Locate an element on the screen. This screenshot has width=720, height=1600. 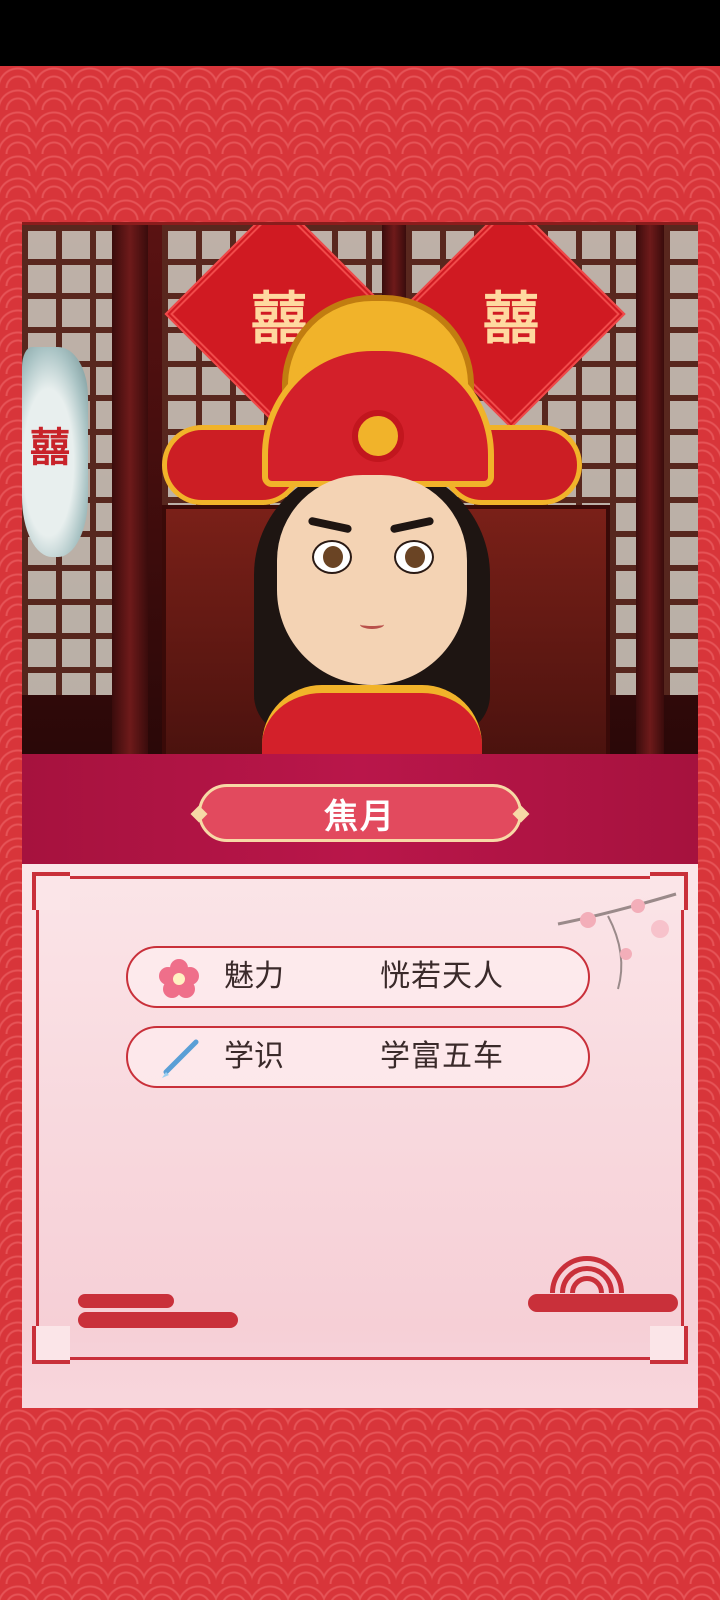
cloud-arc-decoration is located at coordinates (603, 1296).